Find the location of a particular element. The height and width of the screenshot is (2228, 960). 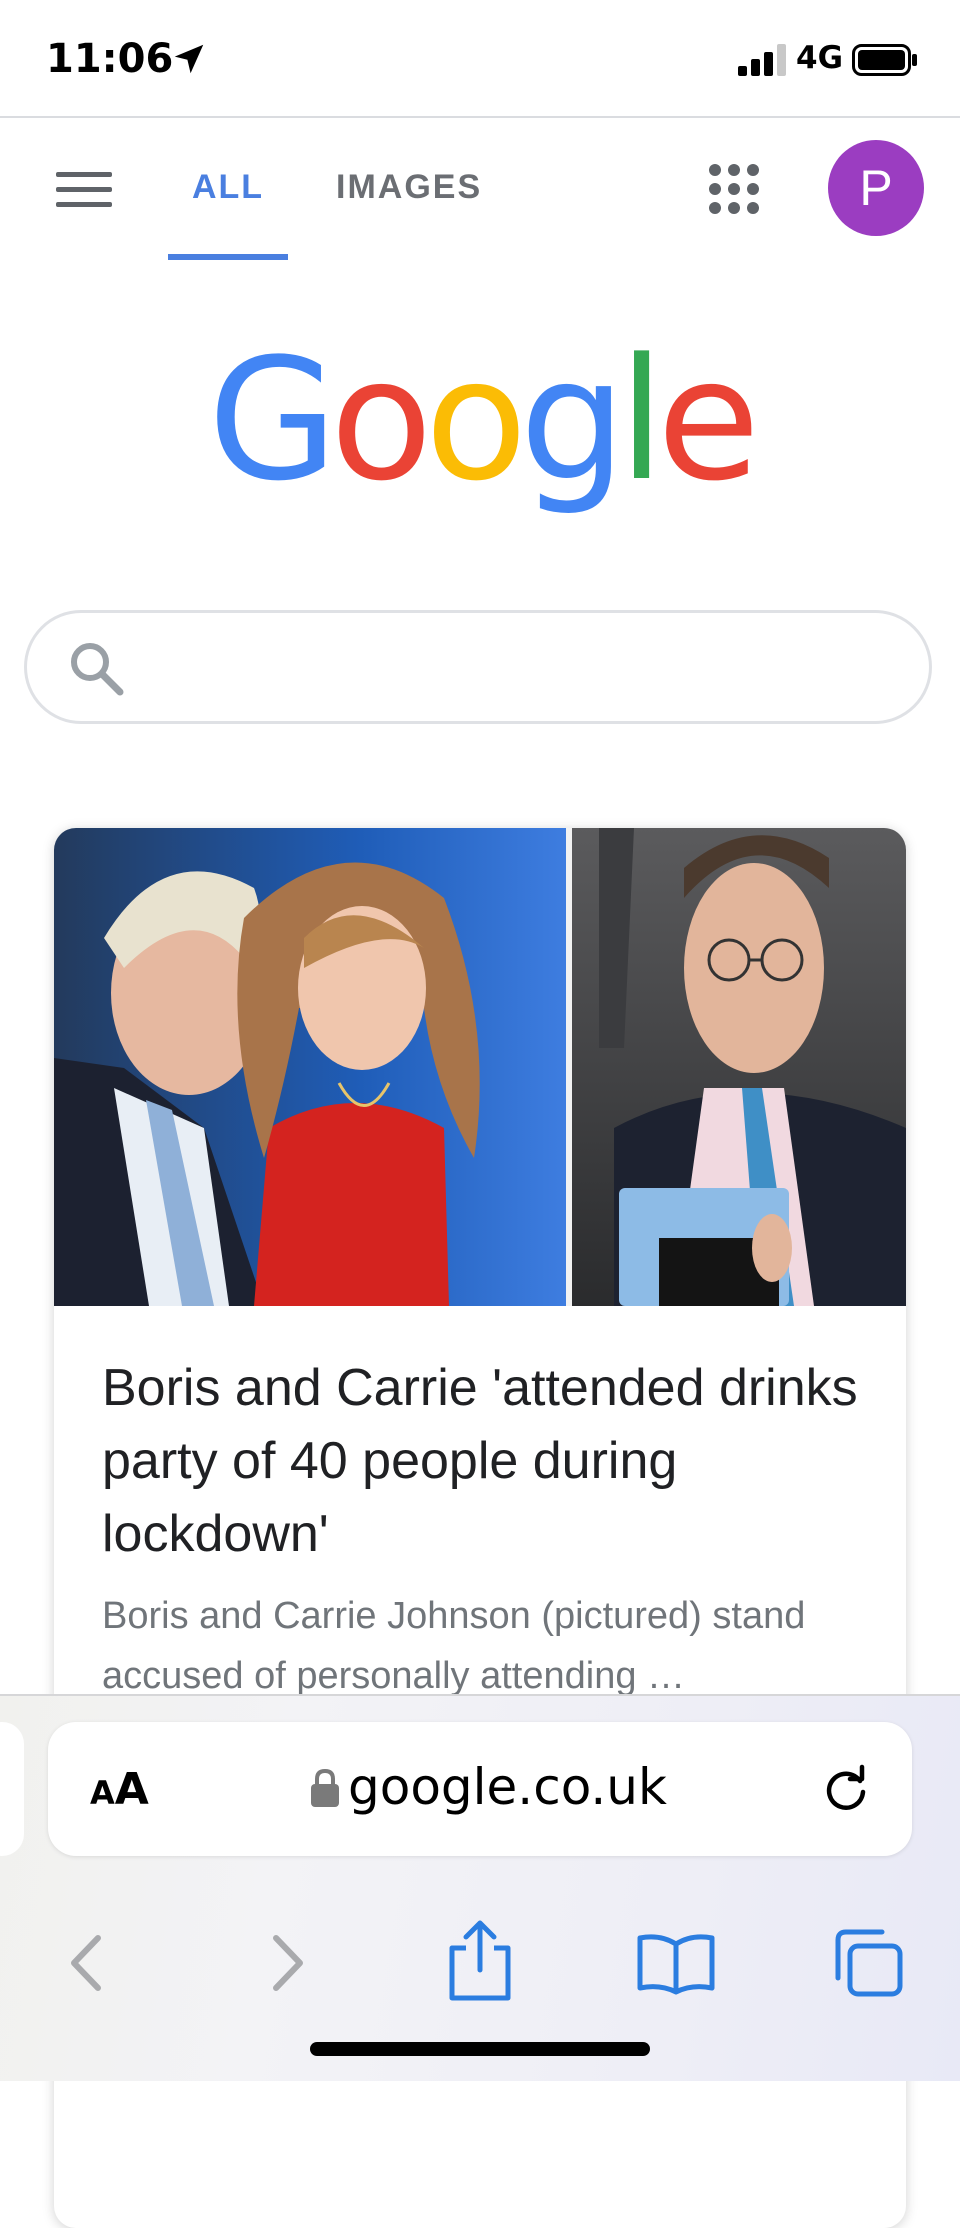

logo-letter: g is located at coordinates (573, 420).